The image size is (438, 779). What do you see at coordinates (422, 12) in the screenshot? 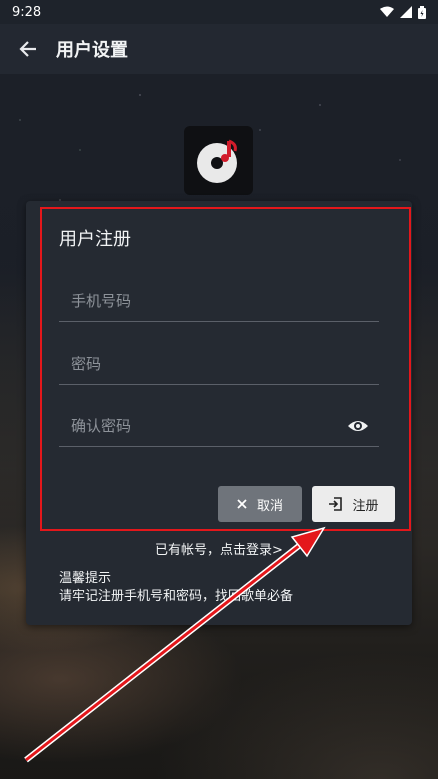
I see `battery-icon` at bounding box center [422, 12].